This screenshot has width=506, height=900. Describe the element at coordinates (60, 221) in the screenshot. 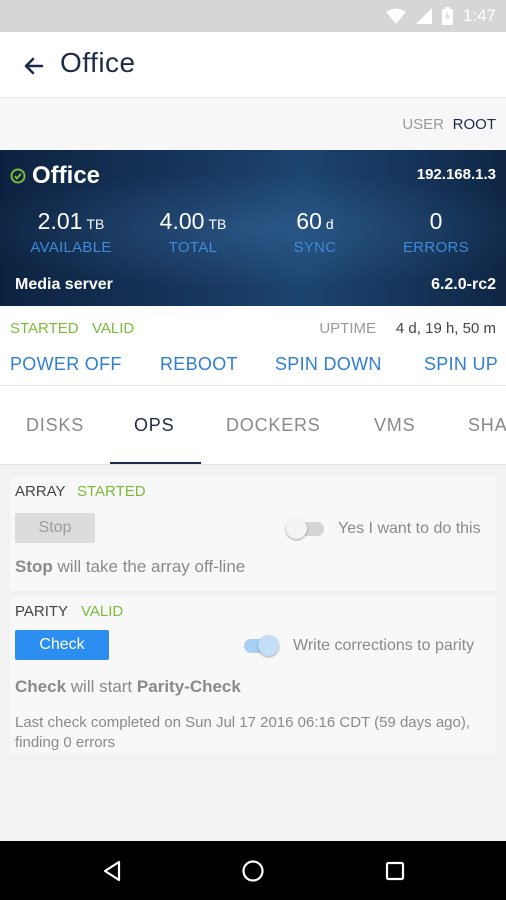

I see `stat-value: 2.01` at that location.